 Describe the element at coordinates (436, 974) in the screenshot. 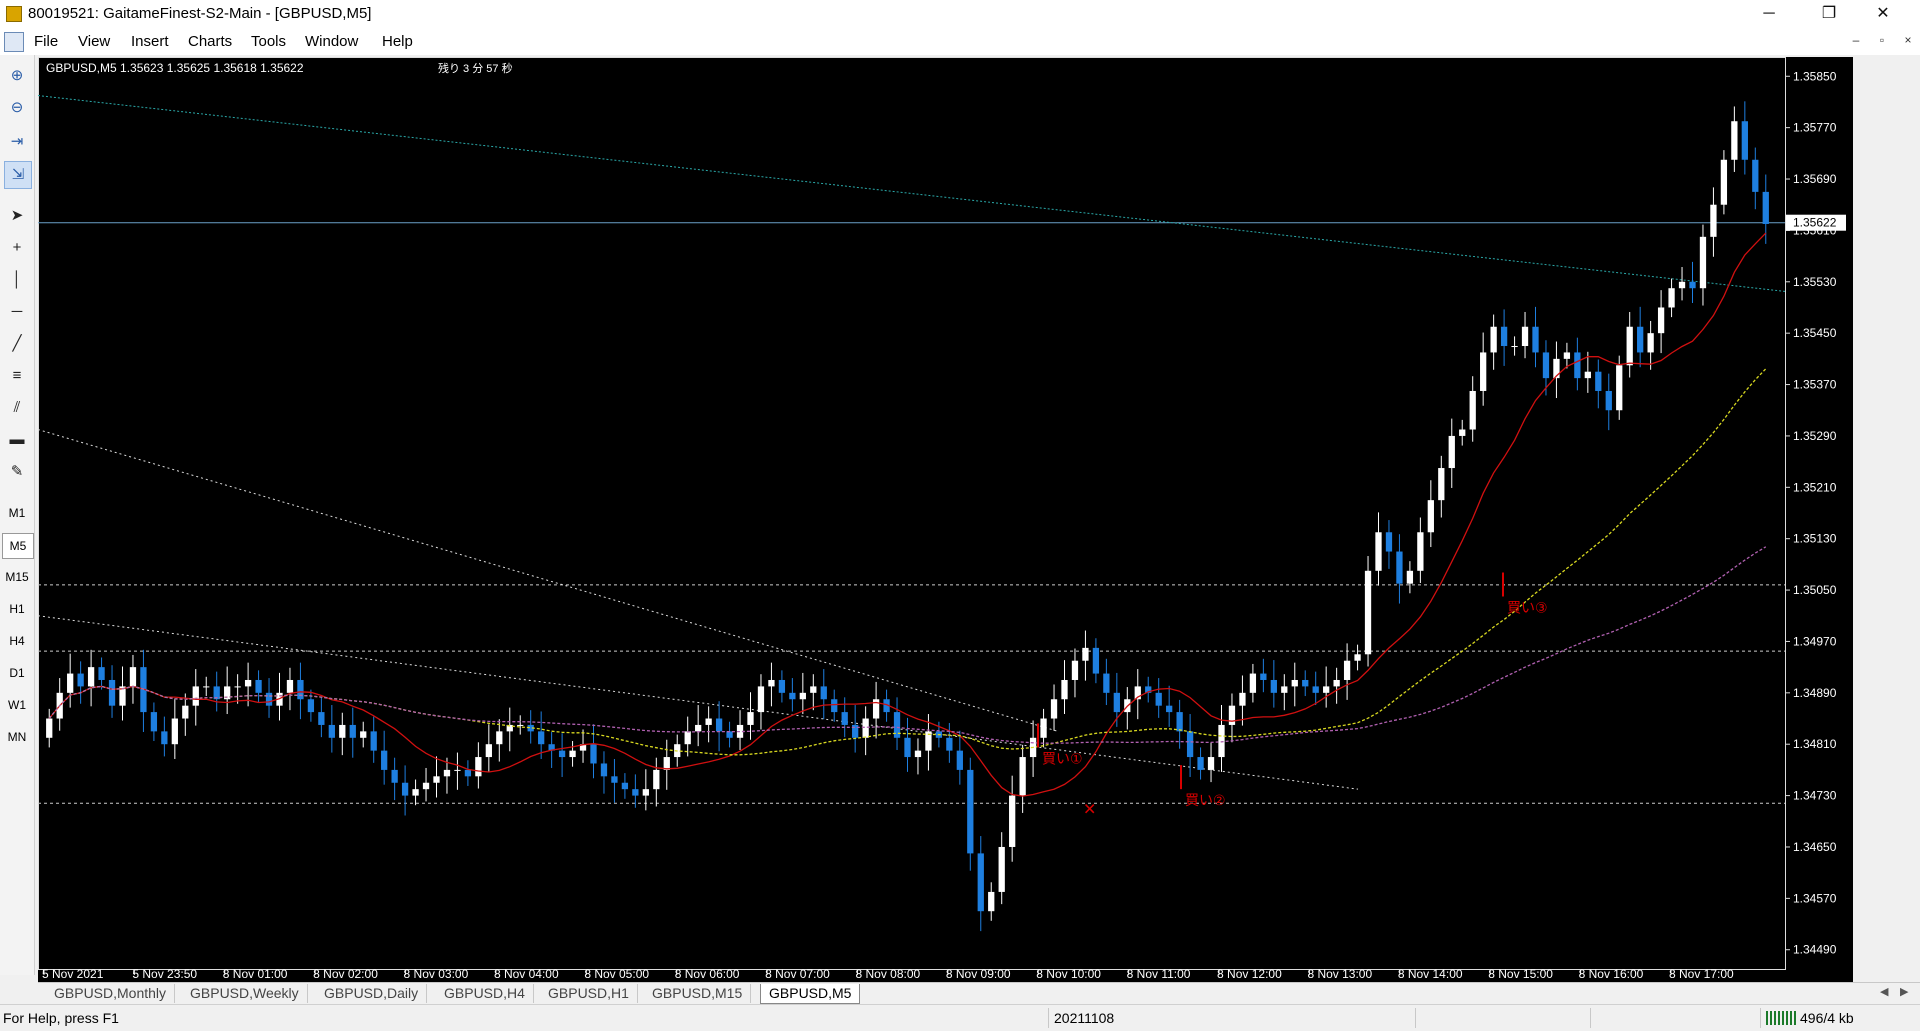

I see `time-axis-label: 8 Nov 03:00` at that location.